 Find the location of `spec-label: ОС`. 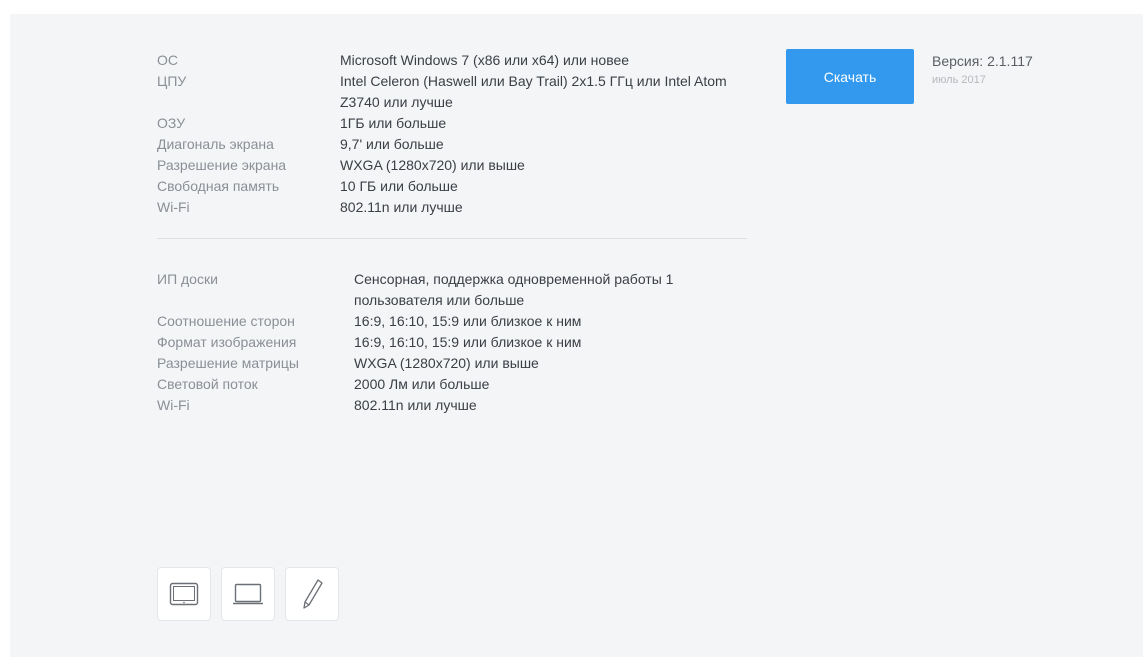

spec-label: ОС is located at coordinates (167, 60).